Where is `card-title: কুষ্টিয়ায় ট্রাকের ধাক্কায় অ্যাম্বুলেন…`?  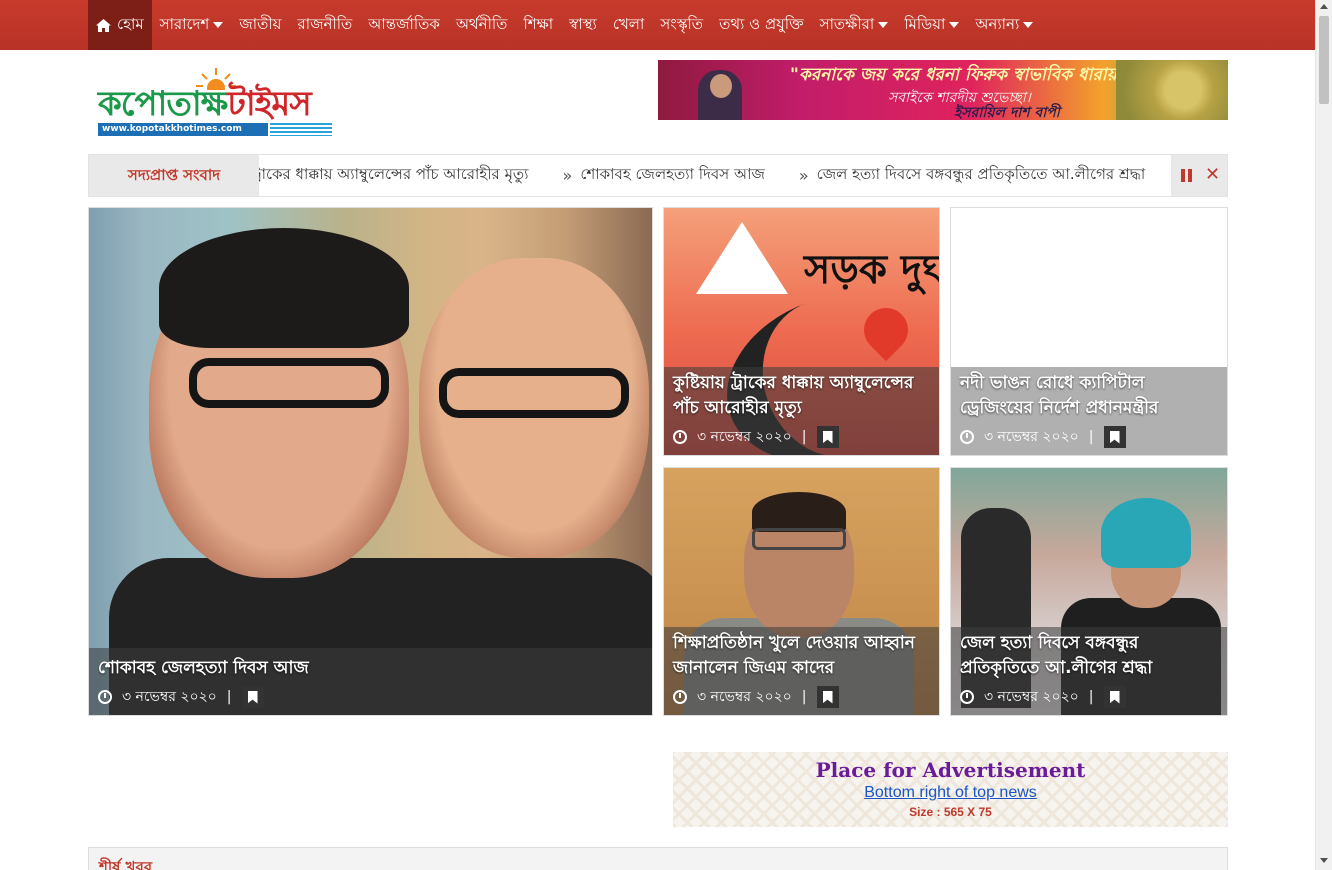
card-title: কুষ্টিয়ায় ট্রাকের ধাক্কায় অ্যাম্বুলেন… is located at coordinates (801, 396).